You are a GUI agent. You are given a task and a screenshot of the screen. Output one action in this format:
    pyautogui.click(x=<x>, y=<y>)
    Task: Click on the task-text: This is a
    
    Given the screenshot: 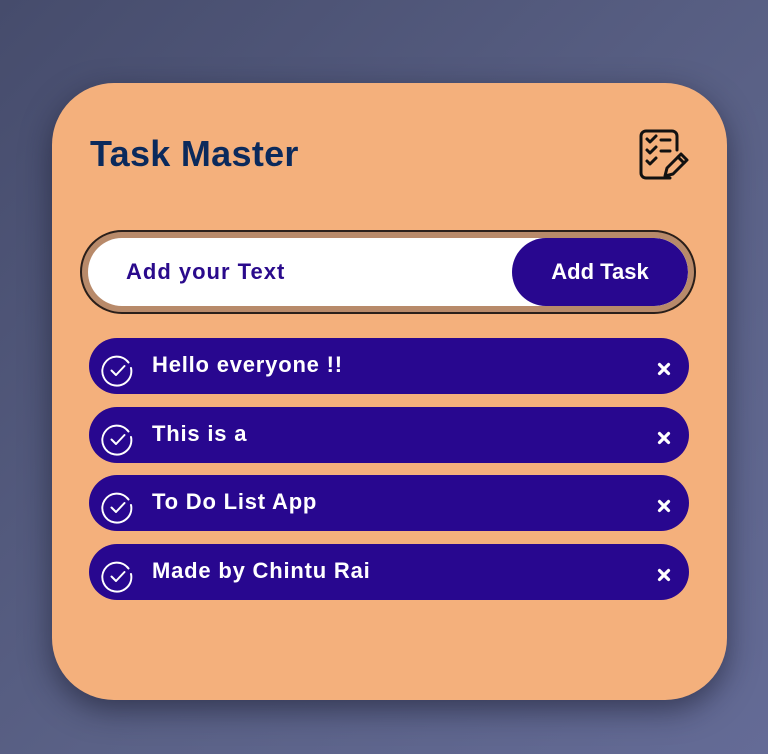 What is the action you would take?
    pyautogui.click(x=200, y=433)
    